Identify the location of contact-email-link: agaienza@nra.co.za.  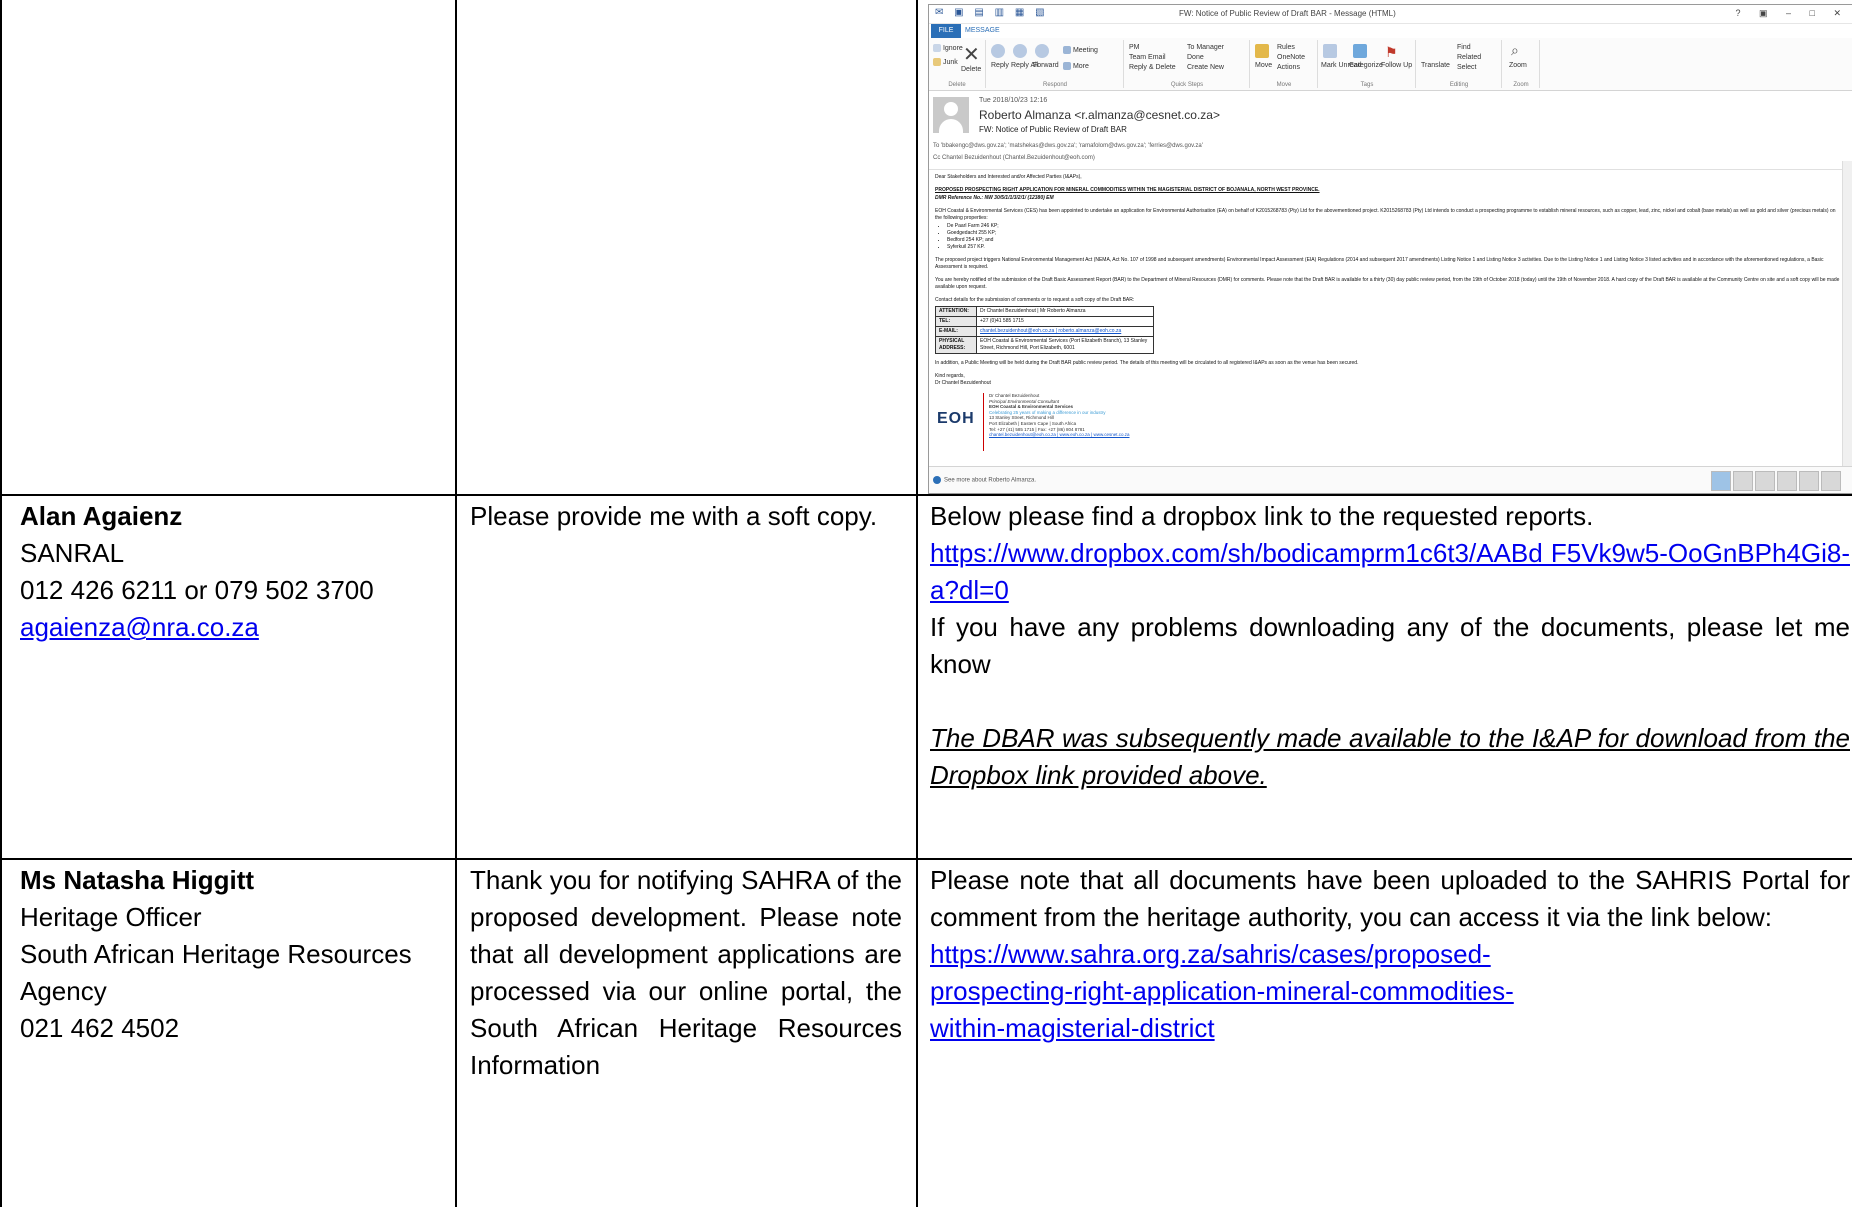
(139, 627).